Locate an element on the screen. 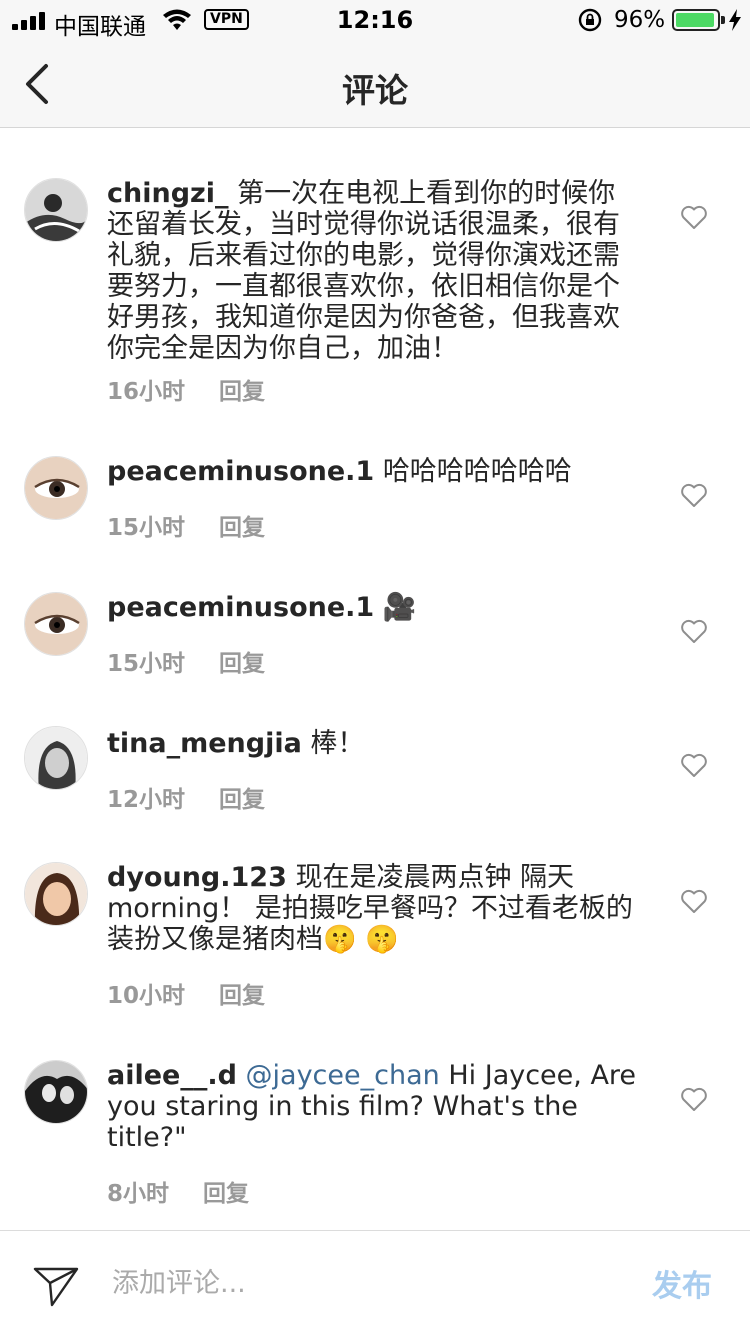  comment-input is located at coordinates (362, 1283).